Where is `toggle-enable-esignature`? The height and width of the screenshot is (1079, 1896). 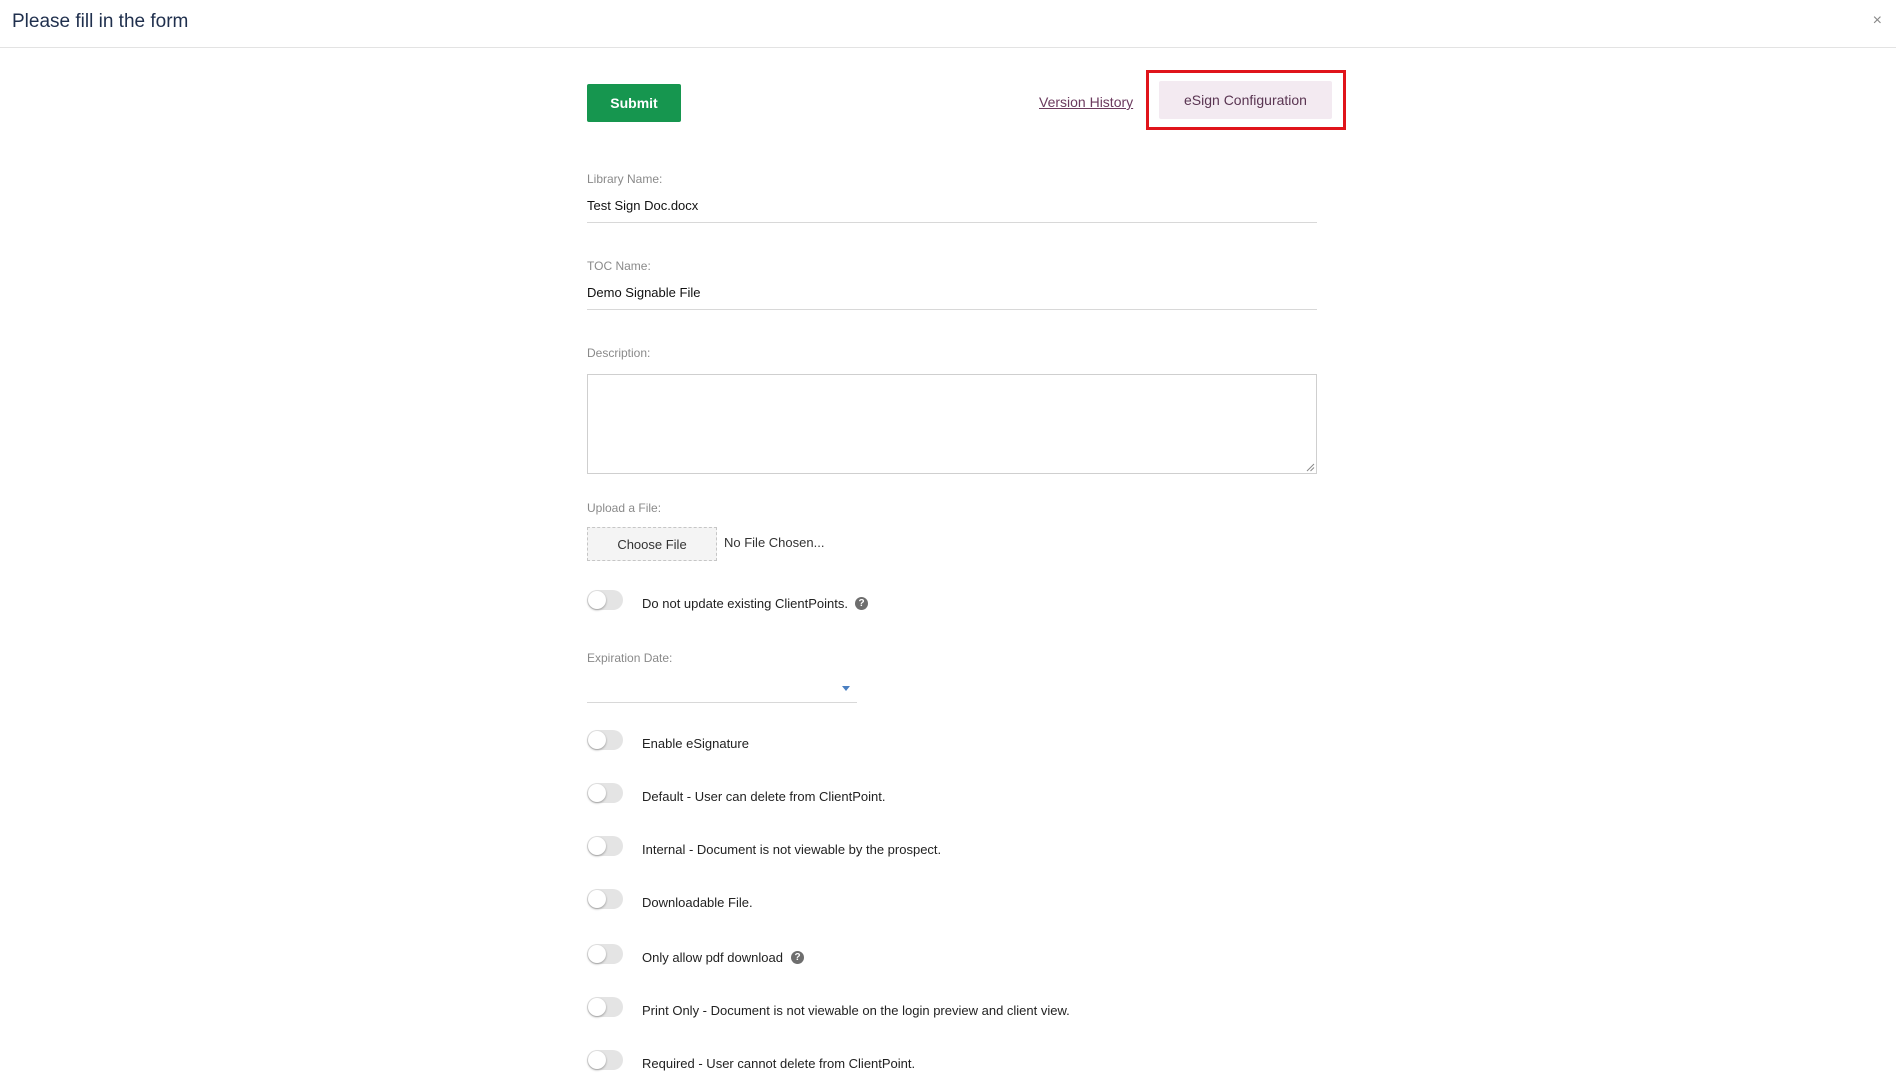
toggle-enable-esignature is located at coordinates (605, 740).